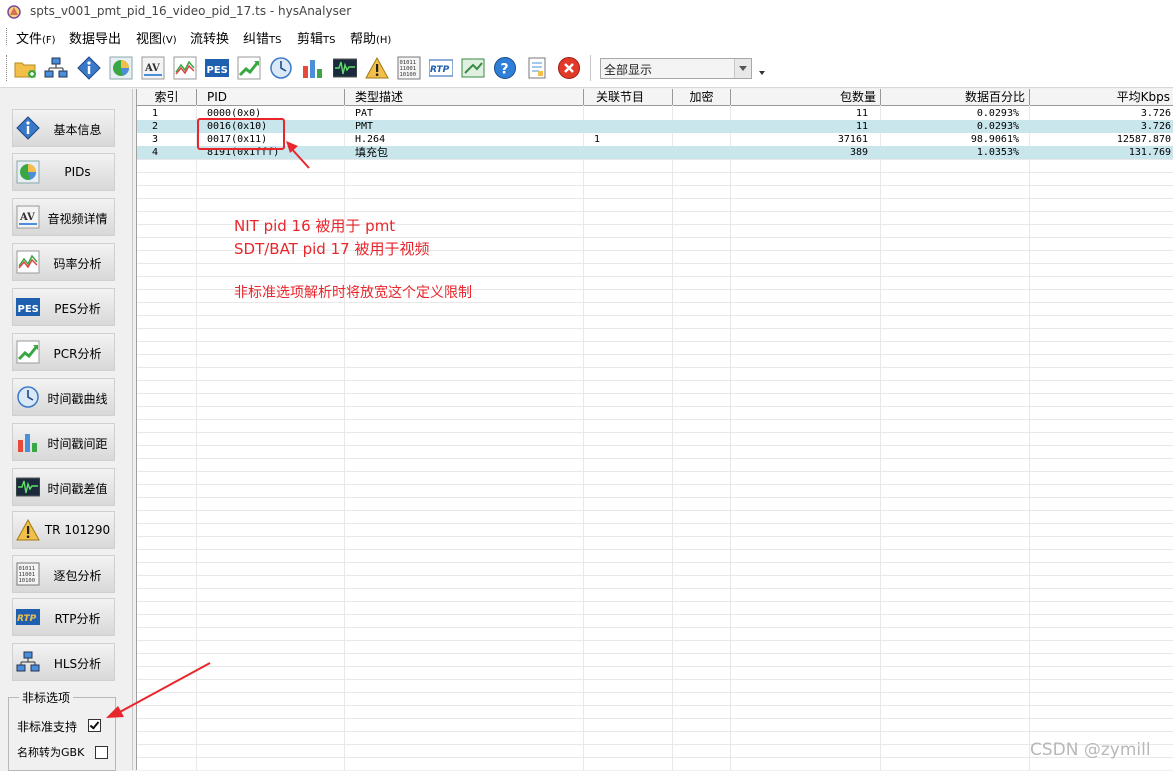 The image size is (1173, 771). Describe the element at coordinates (702, 97) in the screenshot. I see `col-encrypted: 加密` at that location.